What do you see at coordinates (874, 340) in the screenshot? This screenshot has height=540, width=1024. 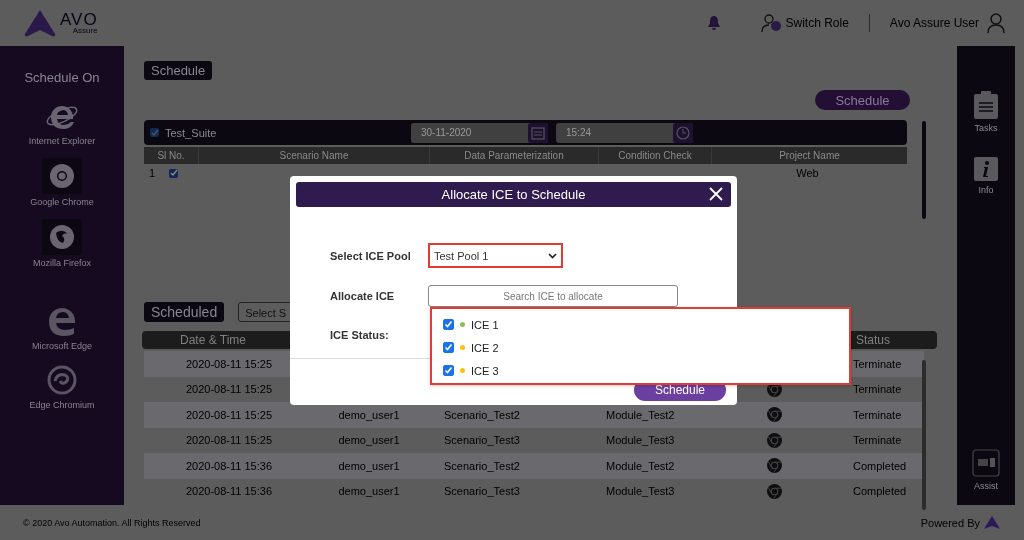 I see `column-header: Status` at bounding box center [874, 340].